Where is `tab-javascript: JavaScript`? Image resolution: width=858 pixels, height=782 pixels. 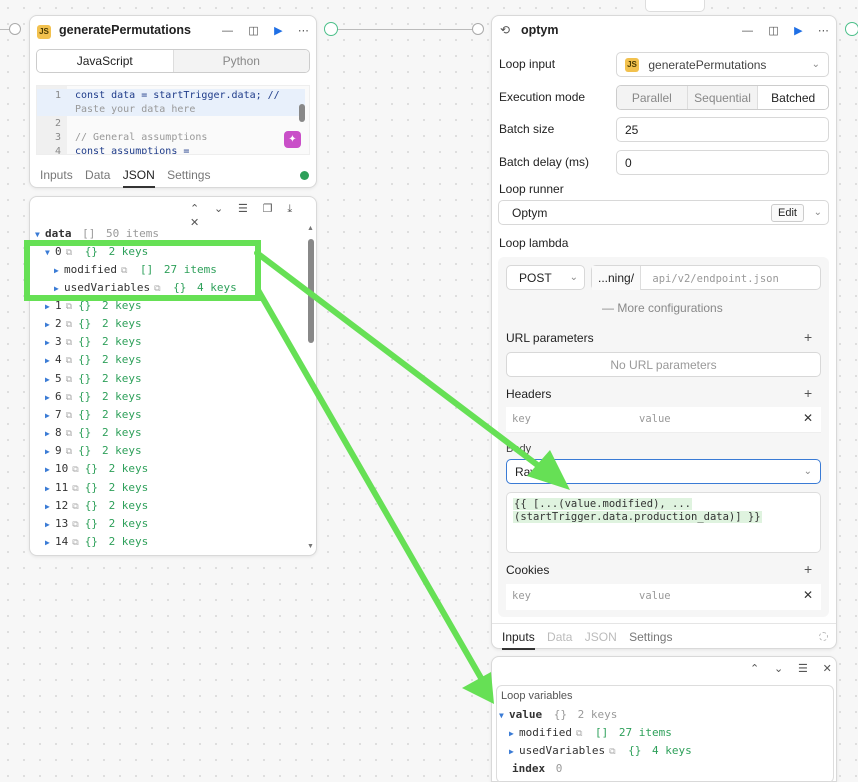 tab-javascript: JavaScript is located at coordinates (105, 61).